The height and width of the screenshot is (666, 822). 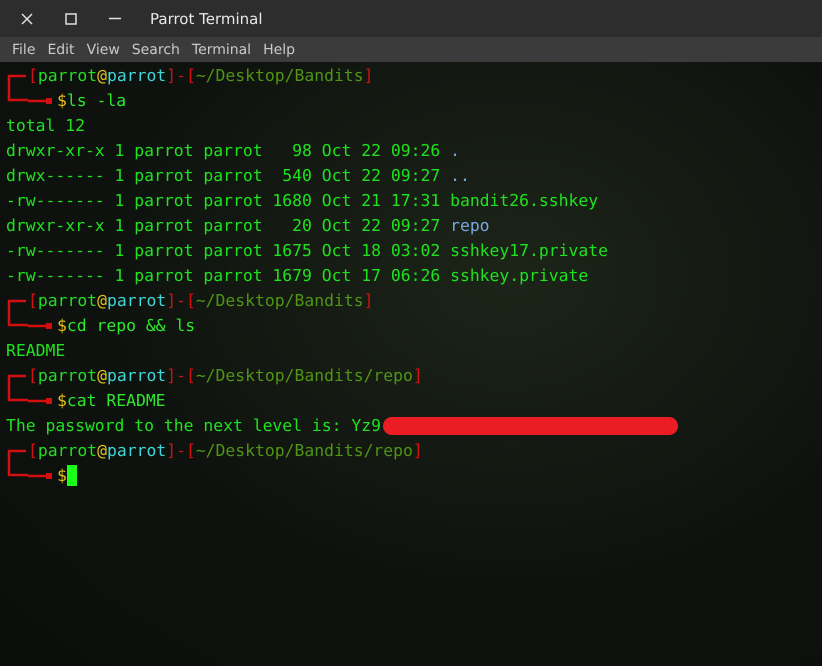 I want to click on window-title: Parrot Terminal, so click(x=206, y=19).